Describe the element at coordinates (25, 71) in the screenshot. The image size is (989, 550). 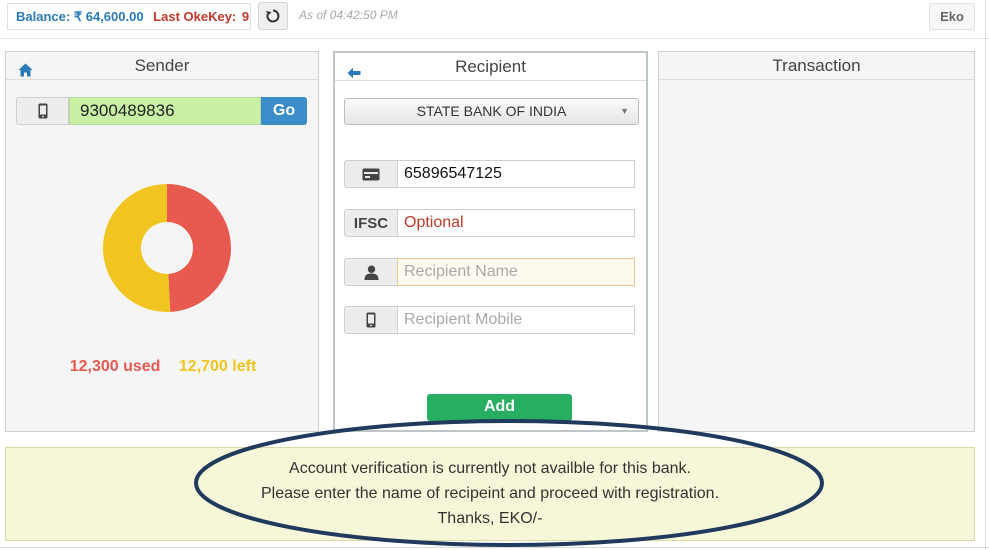
I see `home-icon` at that location.